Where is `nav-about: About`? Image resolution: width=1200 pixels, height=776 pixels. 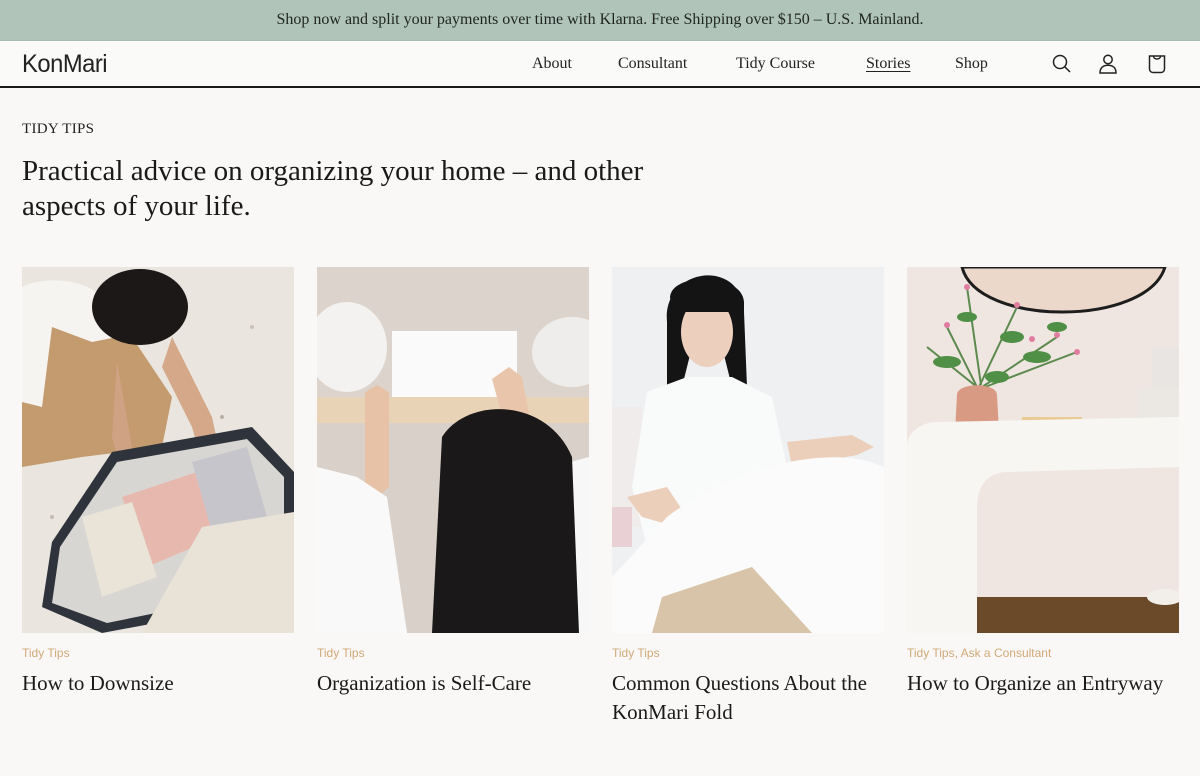
nav-about: About is located at coordinates (552, 64).